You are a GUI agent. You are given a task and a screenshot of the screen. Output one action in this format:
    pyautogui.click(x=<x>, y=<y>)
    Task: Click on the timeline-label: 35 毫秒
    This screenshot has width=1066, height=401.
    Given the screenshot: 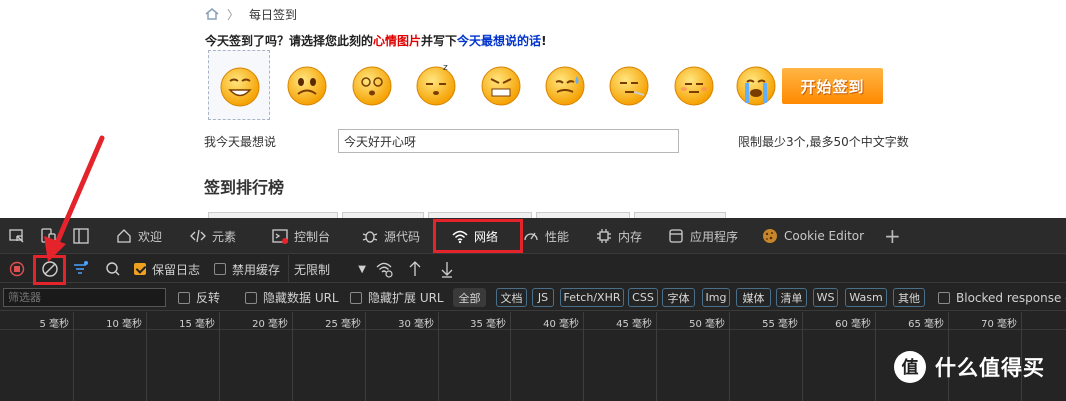 What is the action you would take?
    pyautogui.click(x=488, y=324)
    